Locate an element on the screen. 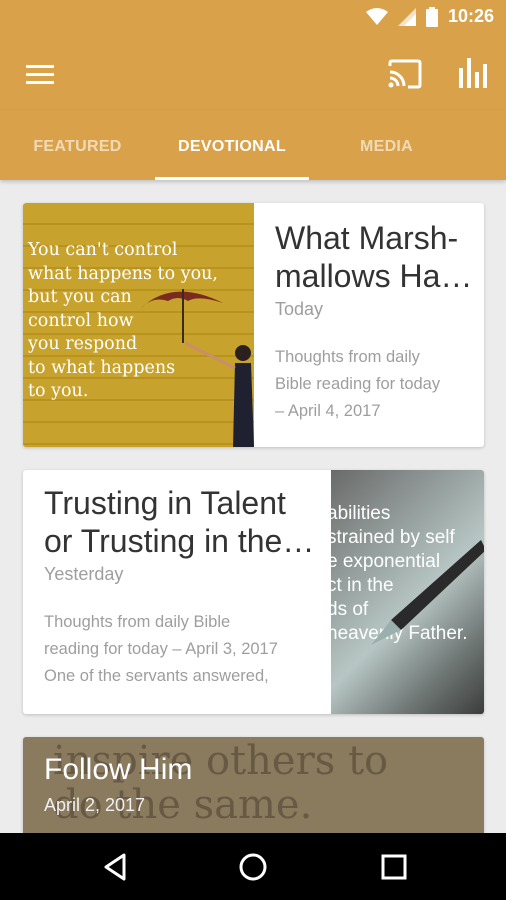 The height and width of the screenshot is (900, 506). umbrella-figure-icon is located at coordinates (197, 368).